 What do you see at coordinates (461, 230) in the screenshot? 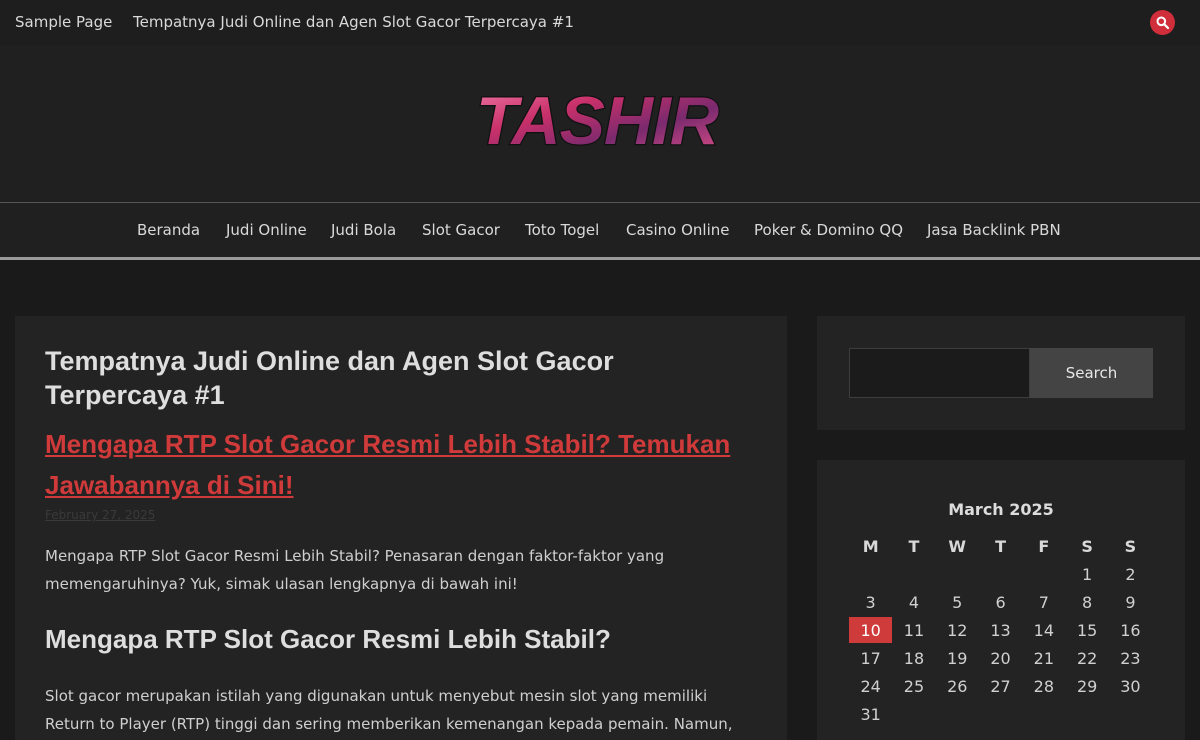
I see `nav-item-slot-gacor: Slot Gacor` at bounding box center [461, 230].